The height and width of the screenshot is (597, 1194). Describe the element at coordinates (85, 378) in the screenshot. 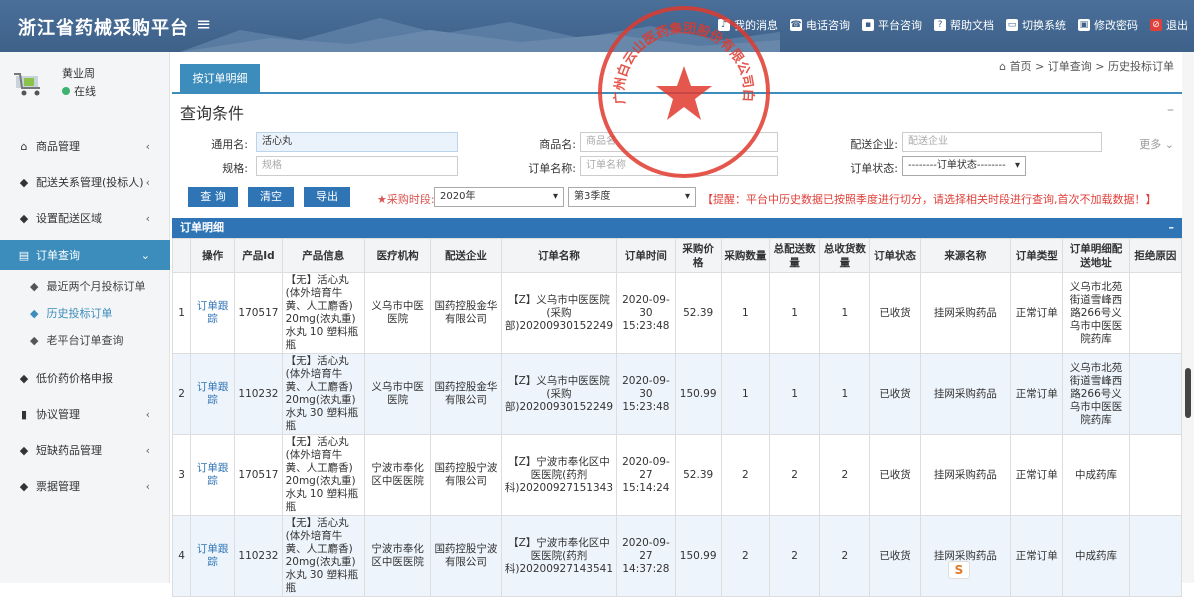

I see `sidebar-item-low-price: ◆ 低价药价格申报` at that location.